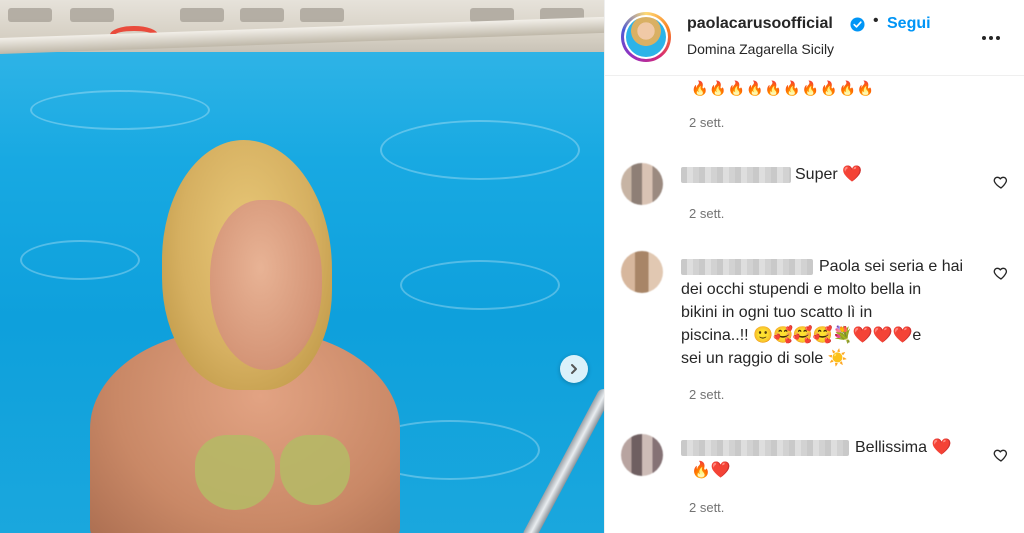 The width and height of the screenshot is (1024, 533). What do you see at coordinates (760, 49) in the screenshot?
I see `location-link: Domina Zagarella Sicily` at bounding box center [760, 49].